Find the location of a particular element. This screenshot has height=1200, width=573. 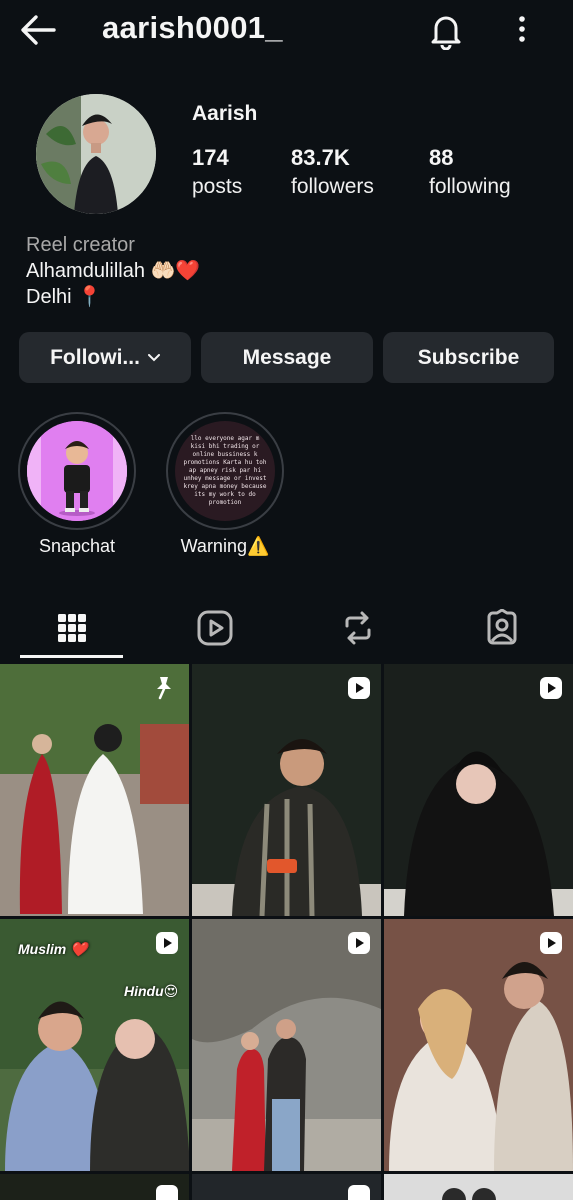

more-options-button is located at coordinates (522, 30).